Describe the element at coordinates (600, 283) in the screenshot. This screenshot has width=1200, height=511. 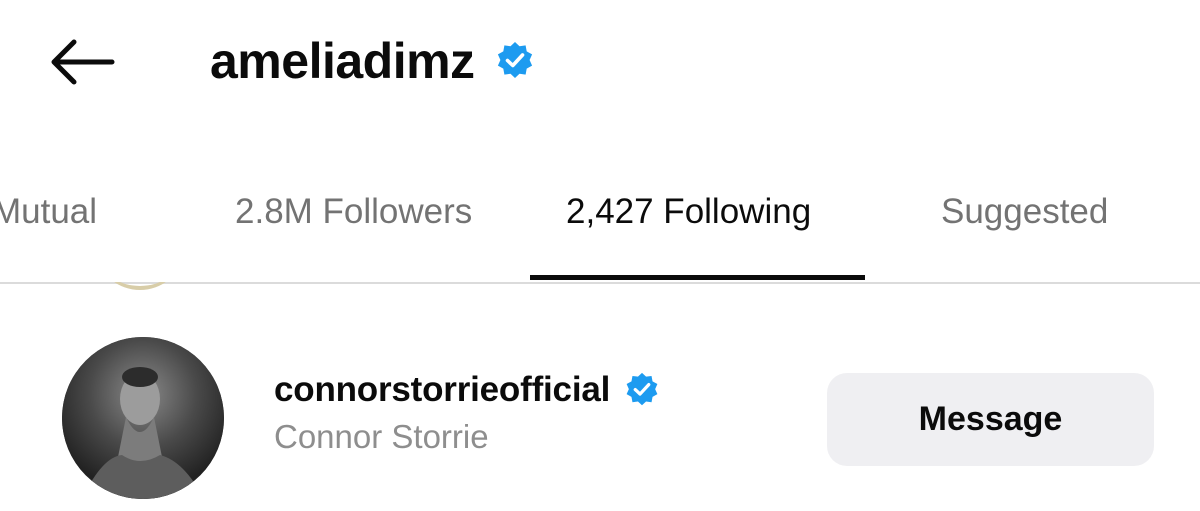
I see `tabs-divider` at that location.